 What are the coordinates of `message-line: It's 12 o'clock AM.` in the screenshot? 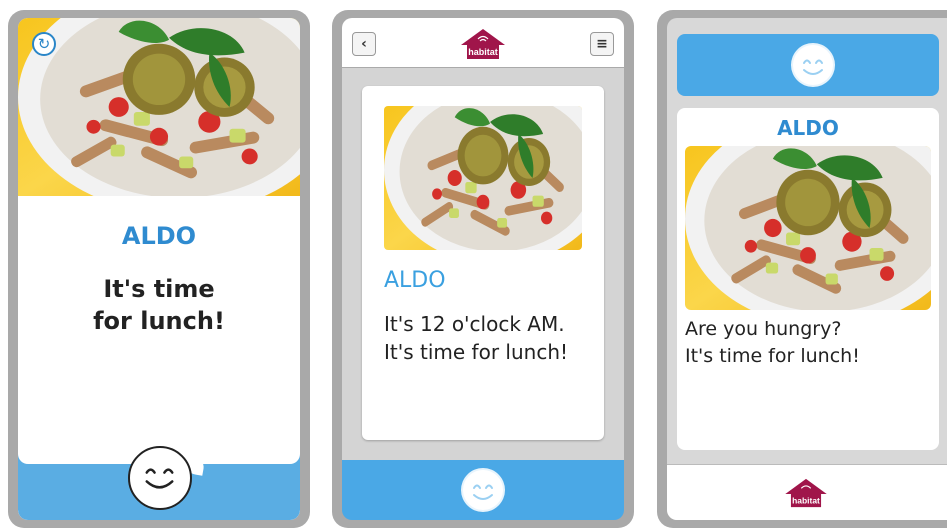 It's located at (474, 324).